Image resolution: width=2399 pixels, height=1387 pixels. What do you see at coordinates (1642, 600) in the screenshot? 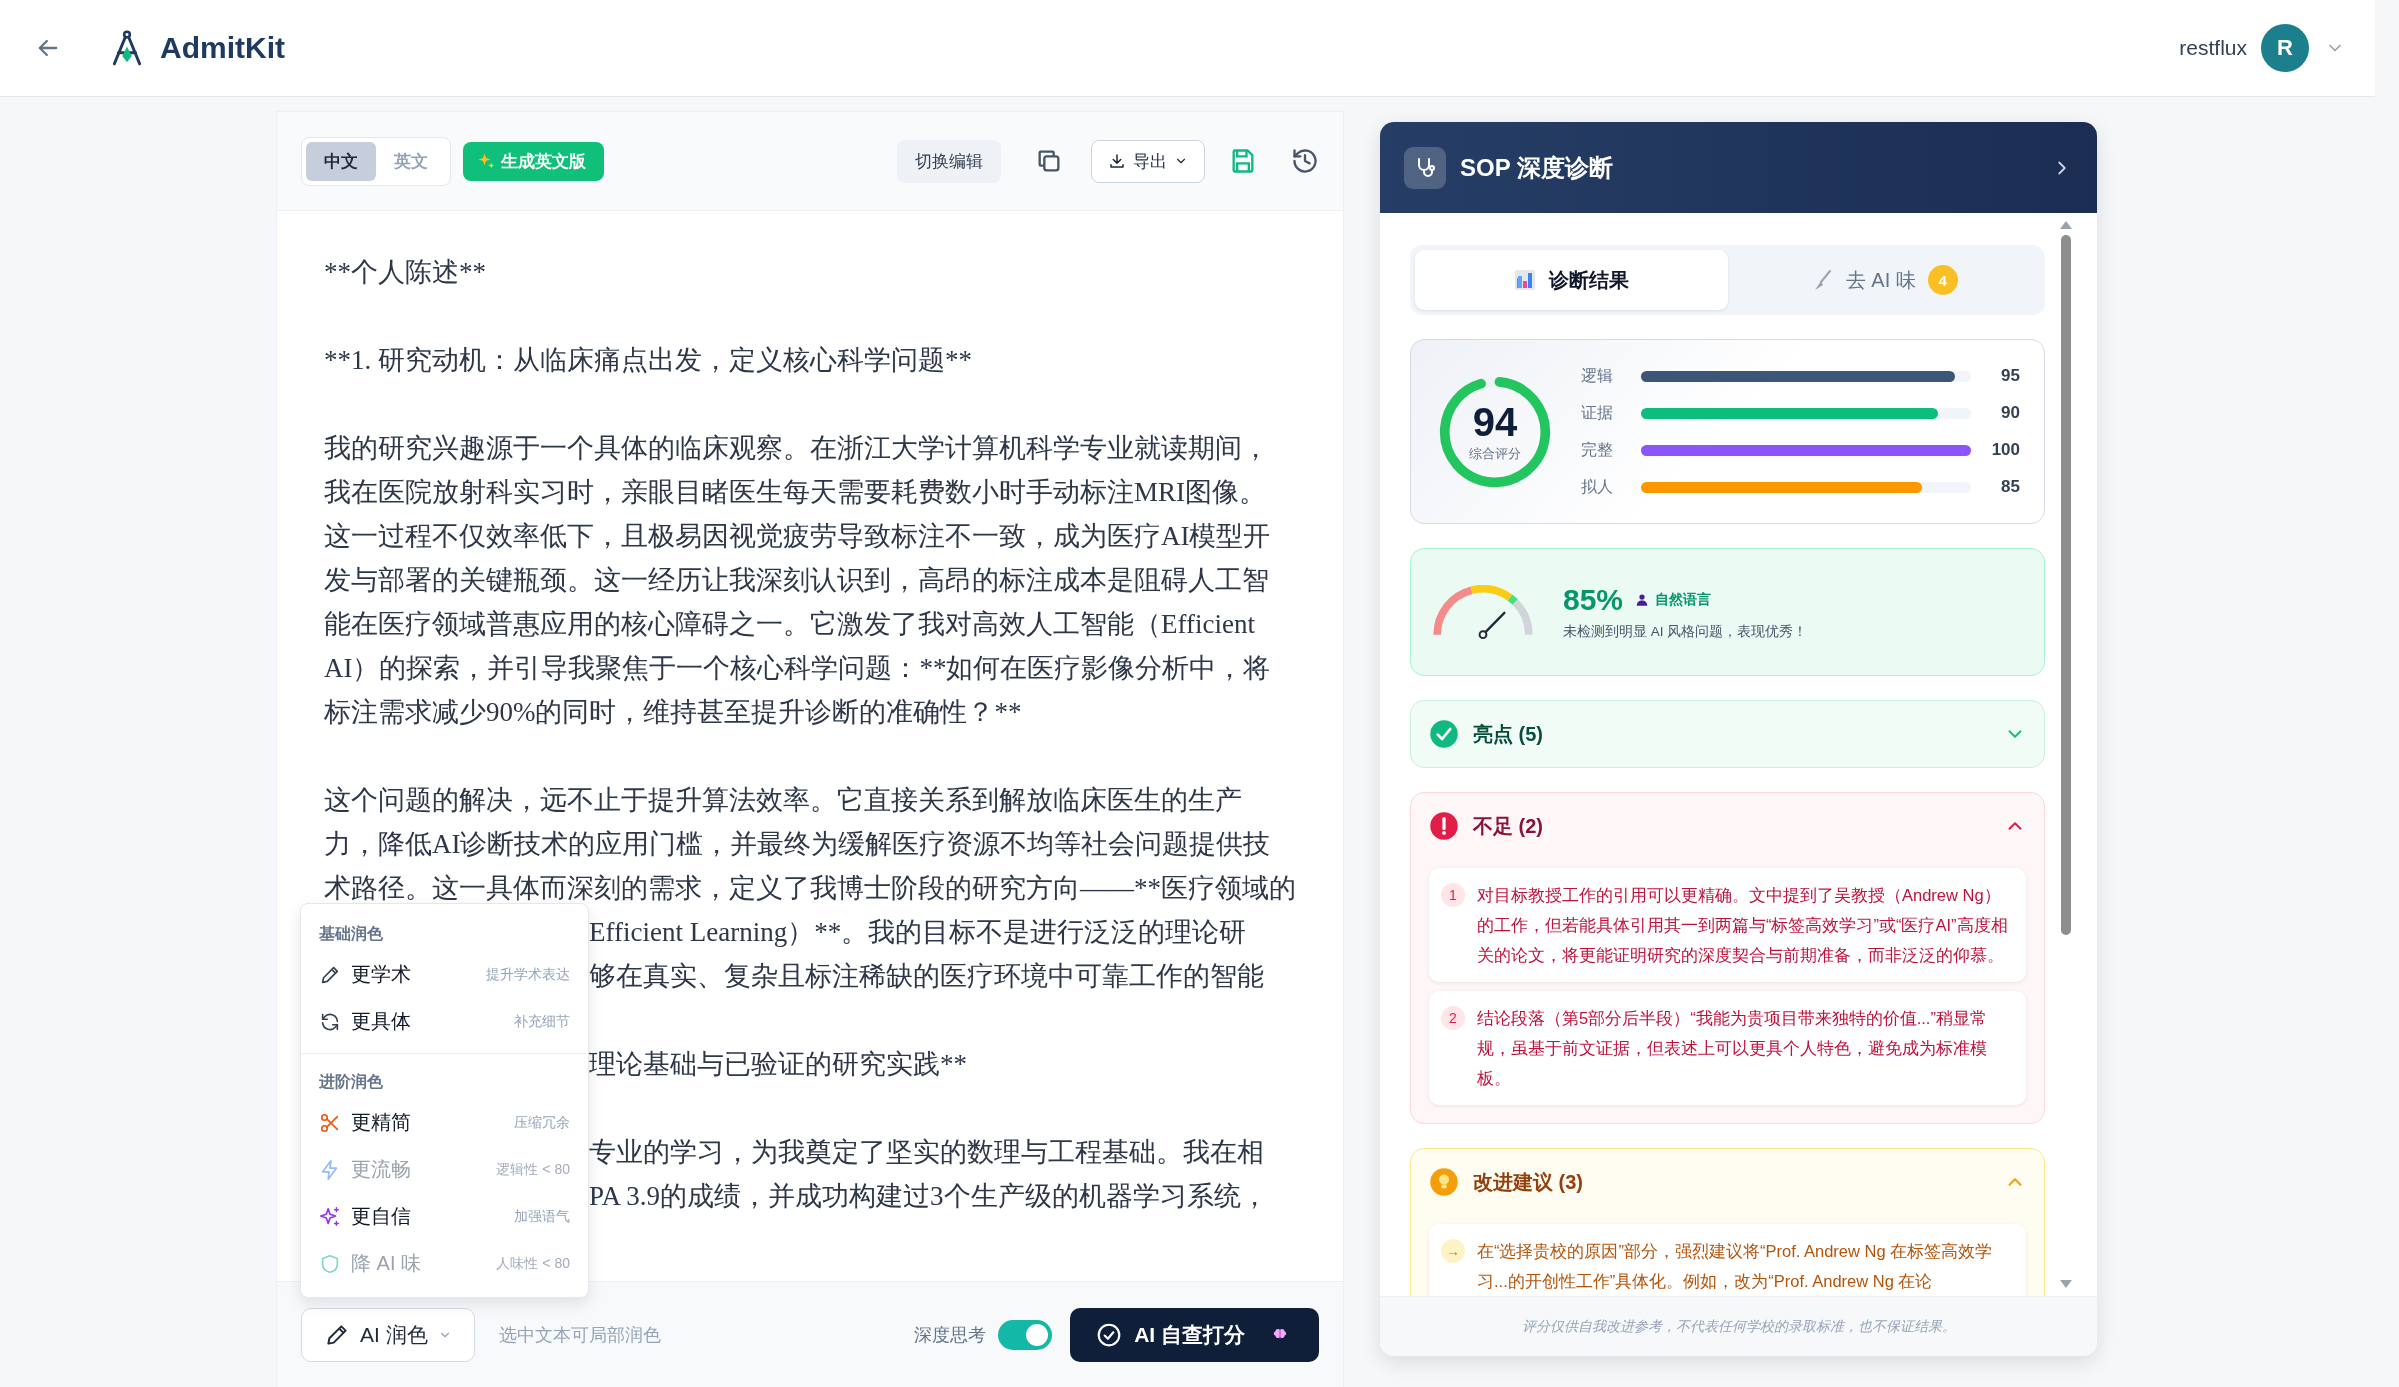
I see `person-icon` at bounding box center [1642, 600].